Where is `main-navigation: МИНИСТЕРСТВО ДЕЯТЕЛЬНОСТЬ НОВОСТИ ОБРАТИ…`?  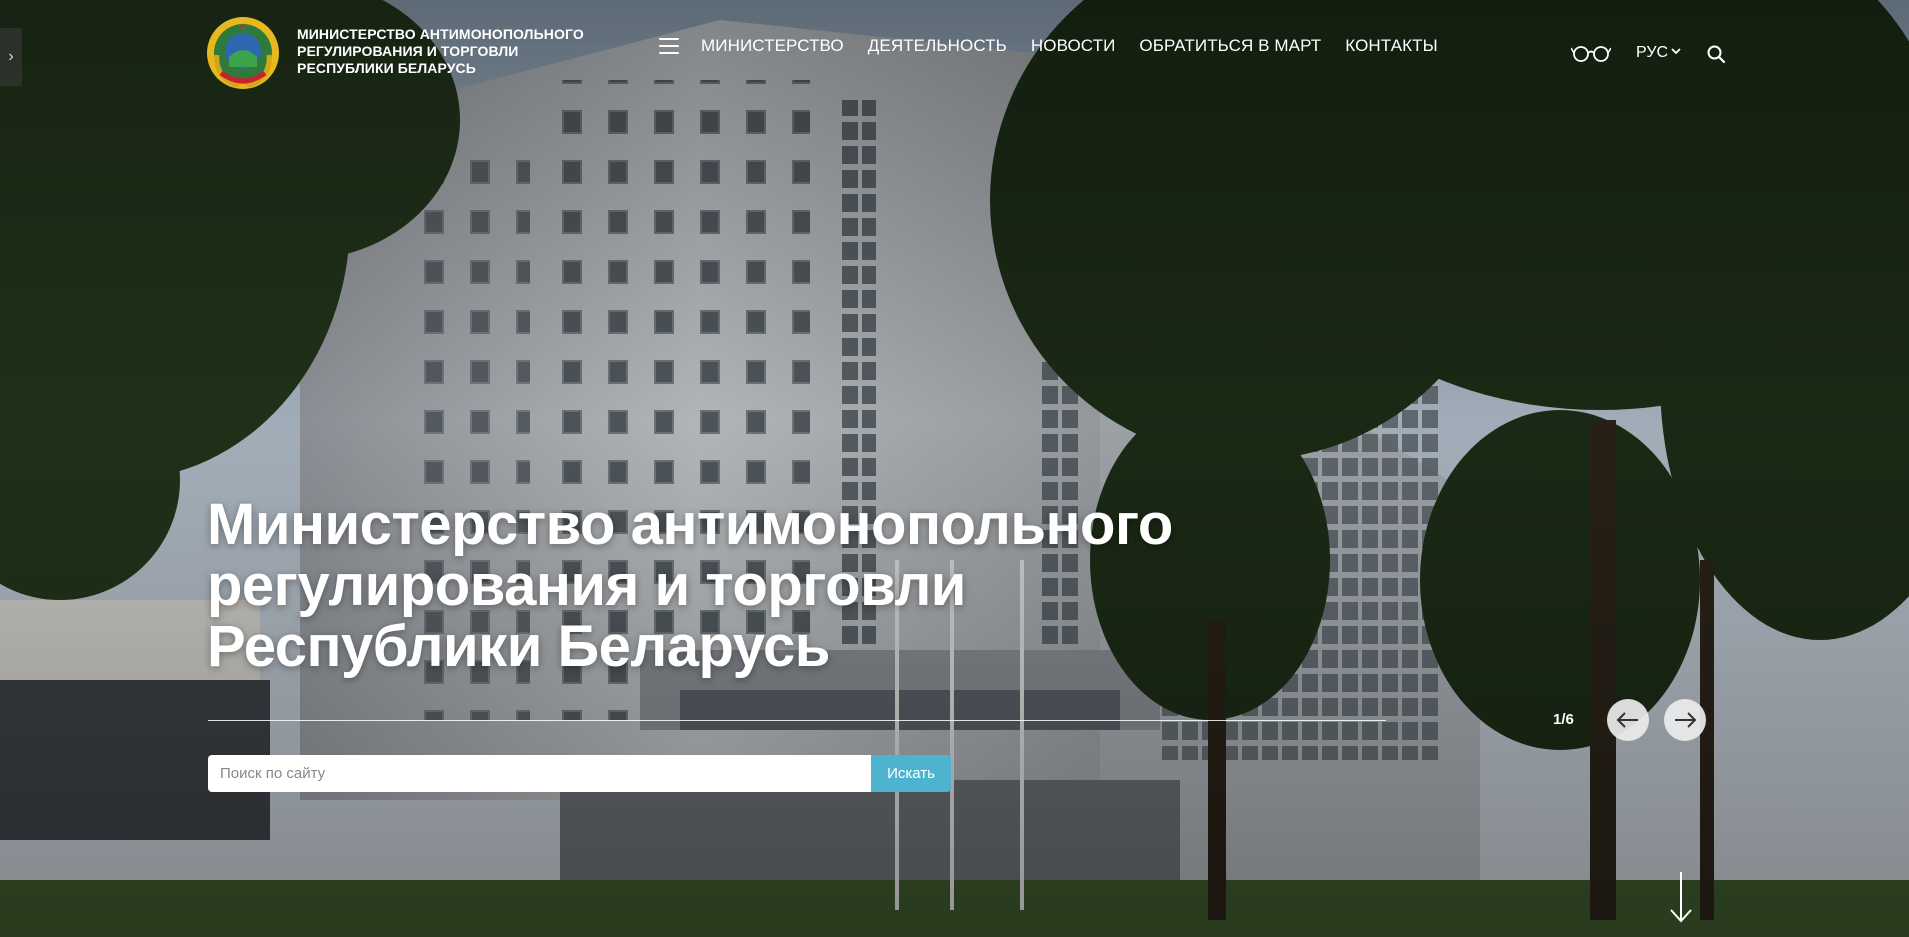 main-navigation: МИНИСТЕРСТВО ДЕЯТЕЛЬНОСТЬ НОВОСТИ ОБРАТИ… is located at coordinates (1081, 46).